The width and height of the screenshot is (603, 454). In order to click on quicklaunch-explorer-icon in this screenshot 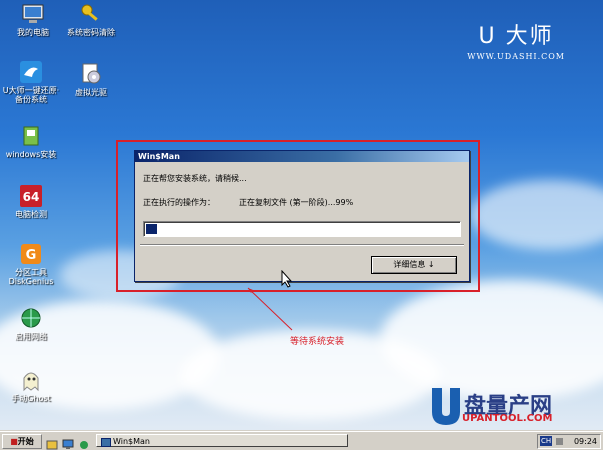, I will do `click(52, 442)`.